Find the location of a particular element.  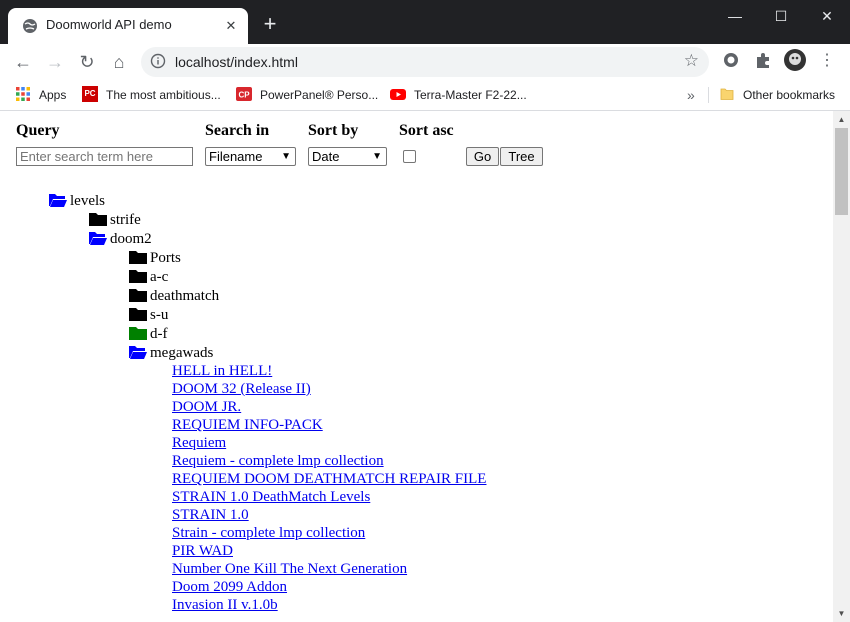

cp-icon: CP is located at coordinates (244, 94).